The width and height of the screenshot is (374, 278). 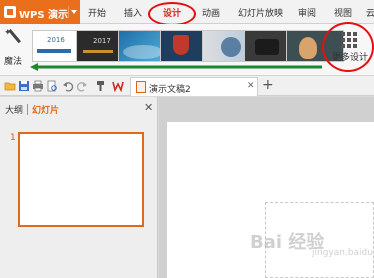 I want to click on undo-icon, so click(x=68, y=86).